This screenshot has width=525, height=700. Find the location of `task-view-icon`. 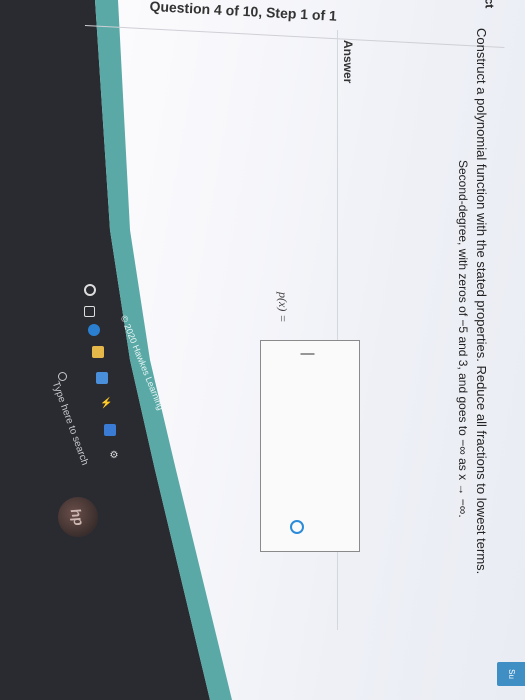

task-view-icon is located at coordinates (89, 311).